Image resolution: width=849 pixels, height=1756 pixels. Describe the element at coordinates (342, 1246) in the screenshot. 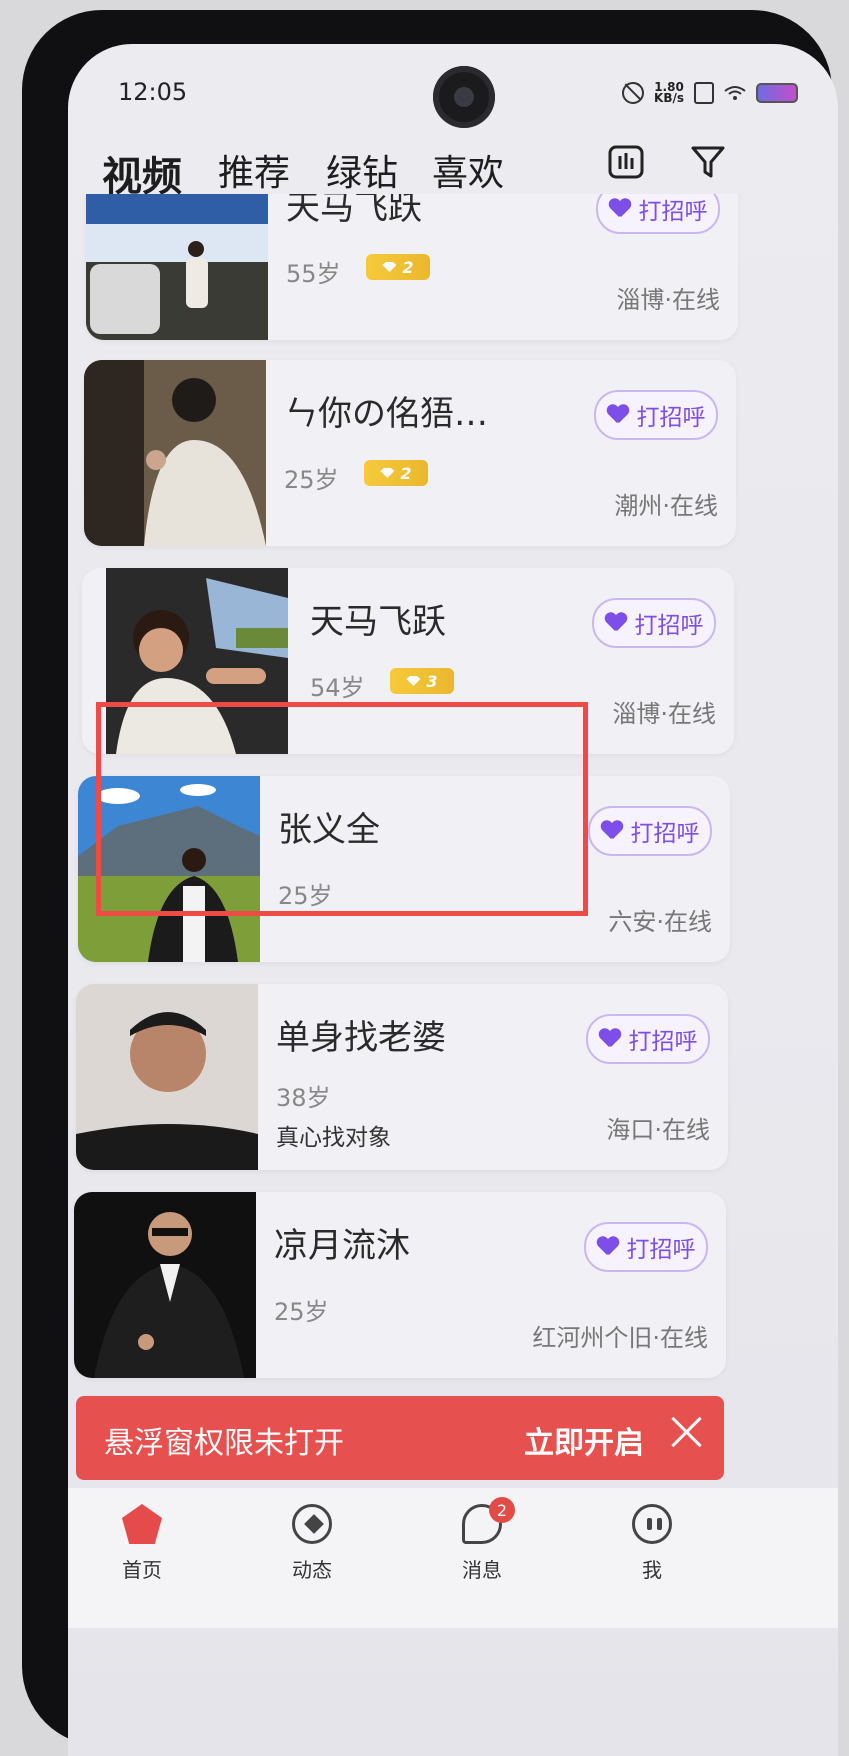

I see `user-name: 凉月流沐` at that location.